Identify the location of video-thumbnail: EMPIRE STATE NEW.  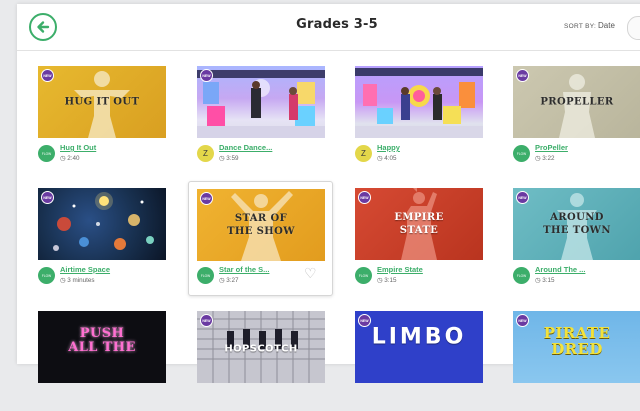
(419, 224).